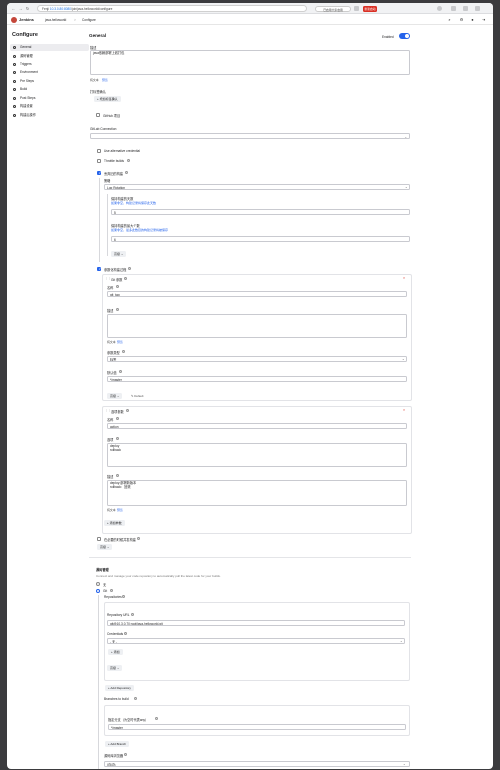 The height and width of the screenshot is (770, 500). I want to click on github-project-checkbox, so click(98, 115).